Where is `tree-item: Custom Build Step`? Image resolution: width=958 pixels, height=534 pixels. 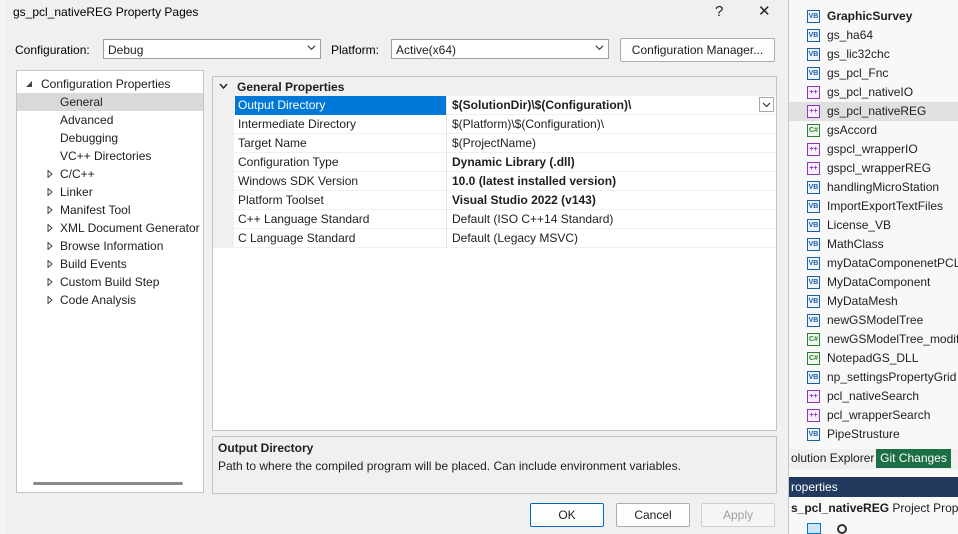
tree-item: Custom Build Step is located at coordinates (110, 282).